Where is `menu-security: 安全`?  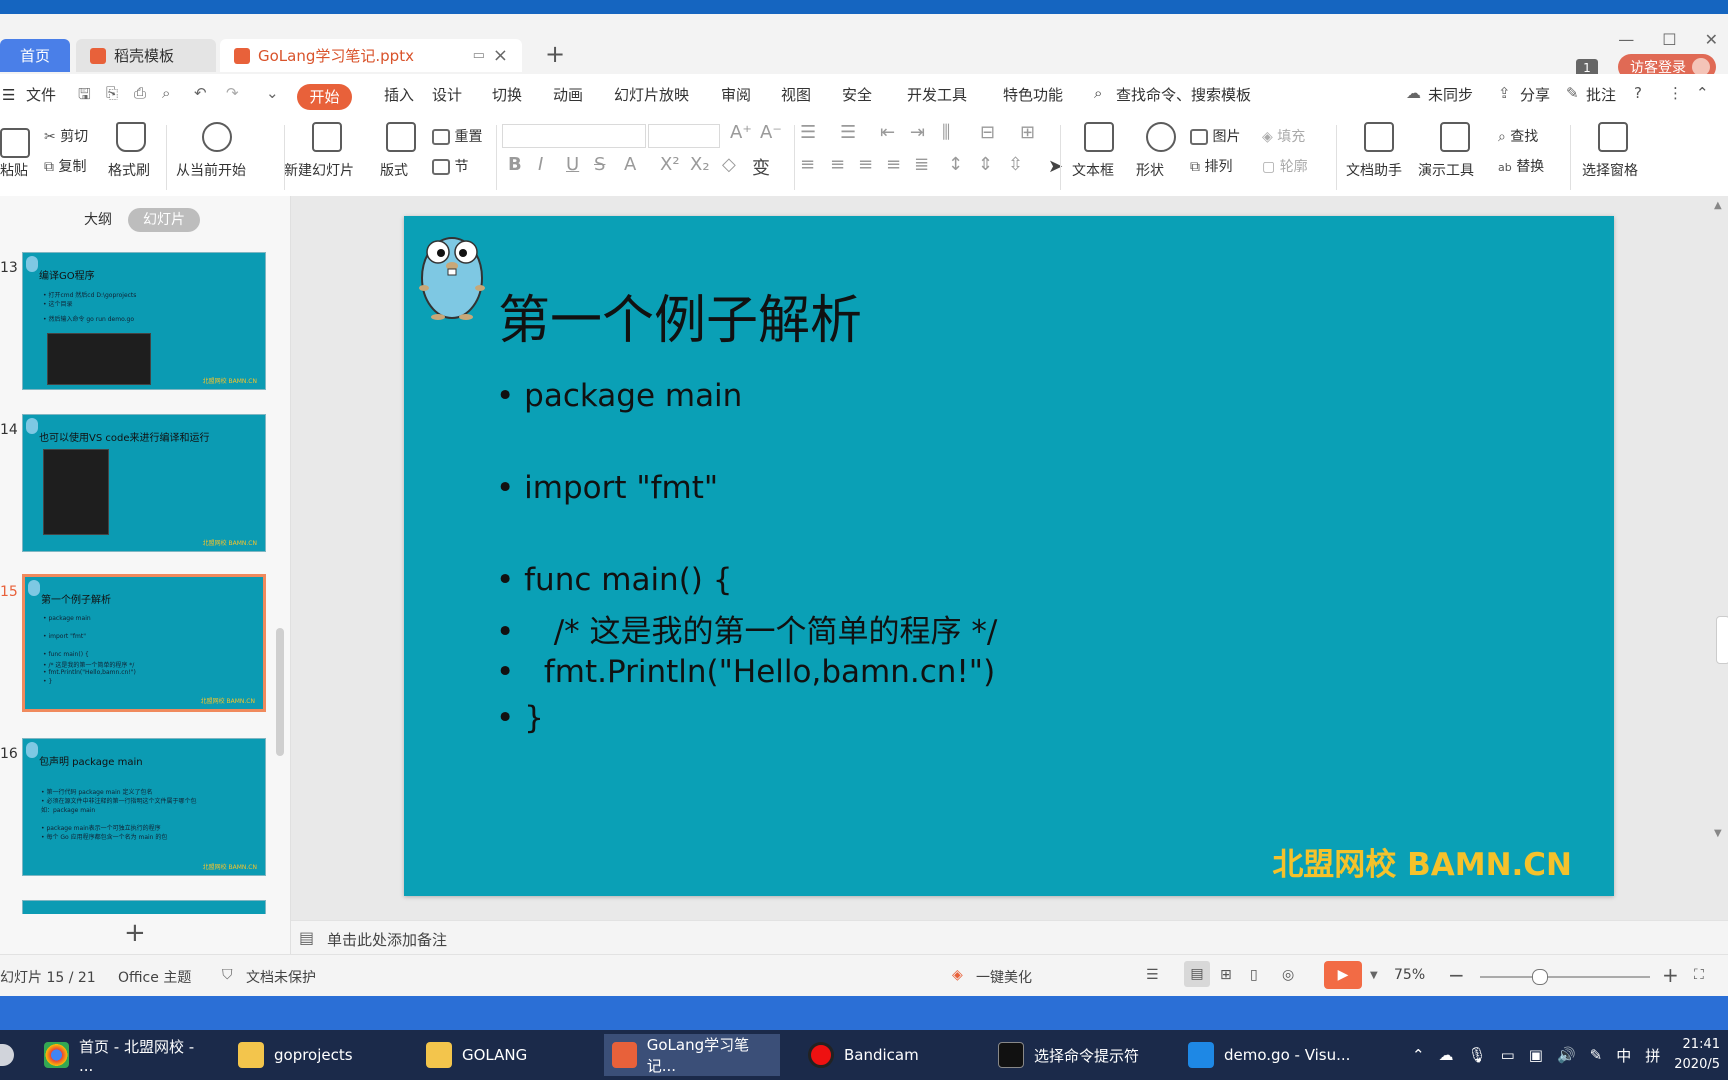
menu-security: 安全 is located at coordinates (857, 94).